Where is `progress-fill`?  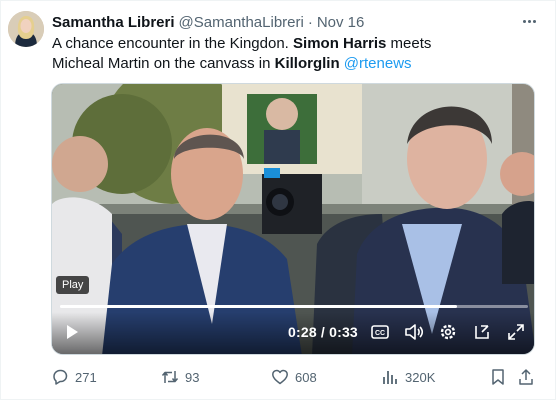 progress-fill is located at coordinates (258, 306).